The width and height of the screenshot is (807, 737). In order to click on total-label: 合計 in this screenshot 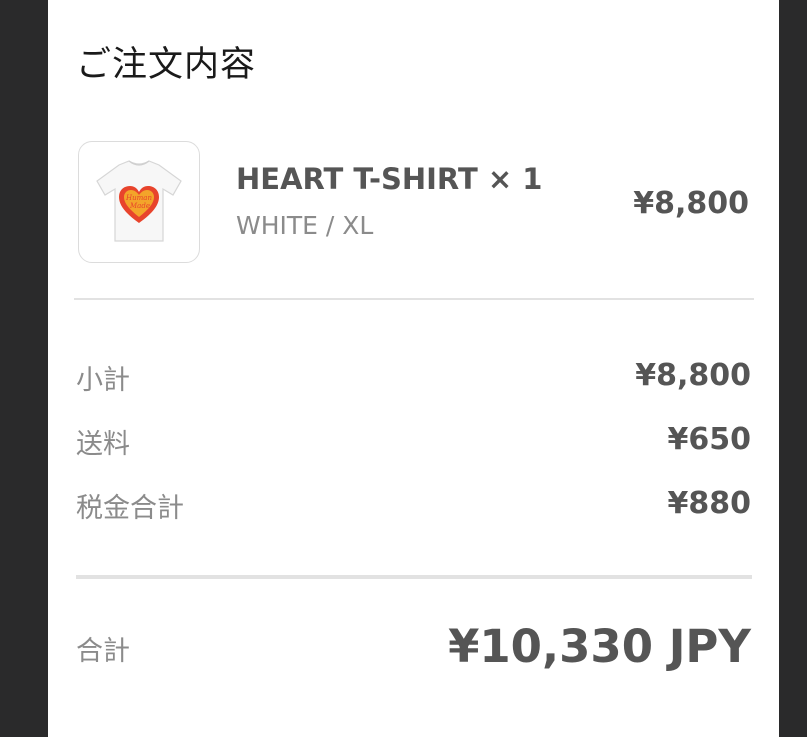, I will do `click(103, 651)`.